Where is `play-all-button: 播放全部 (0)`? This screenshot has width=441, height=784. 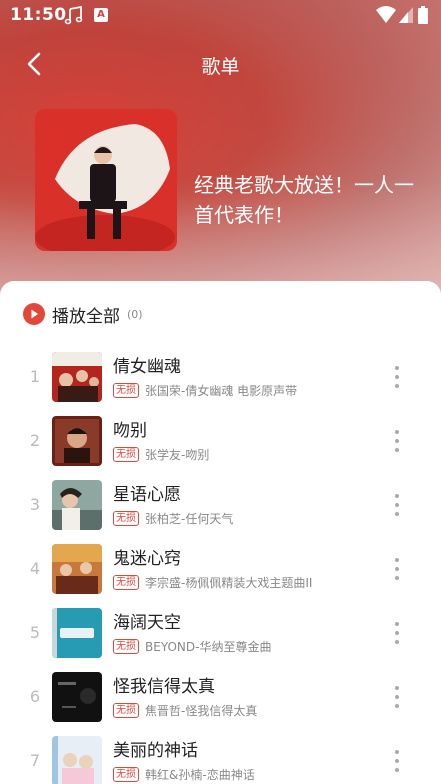
play-all-button: 播放全部 (0) is located at coordinates (83, 314).